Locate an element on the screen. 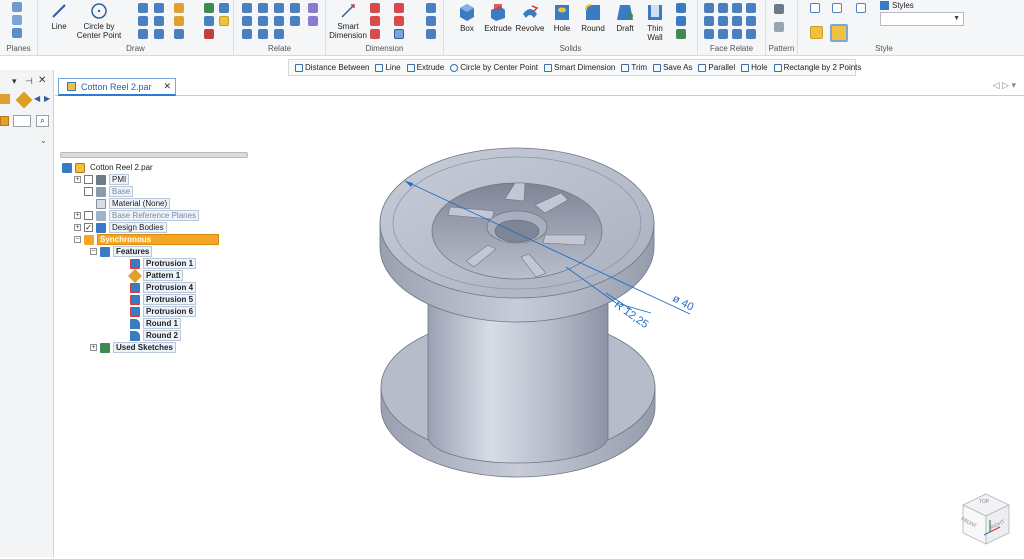 The height and width of the screenshot is (559, 1024). view-front-icon is located at coordinates (837, 8).